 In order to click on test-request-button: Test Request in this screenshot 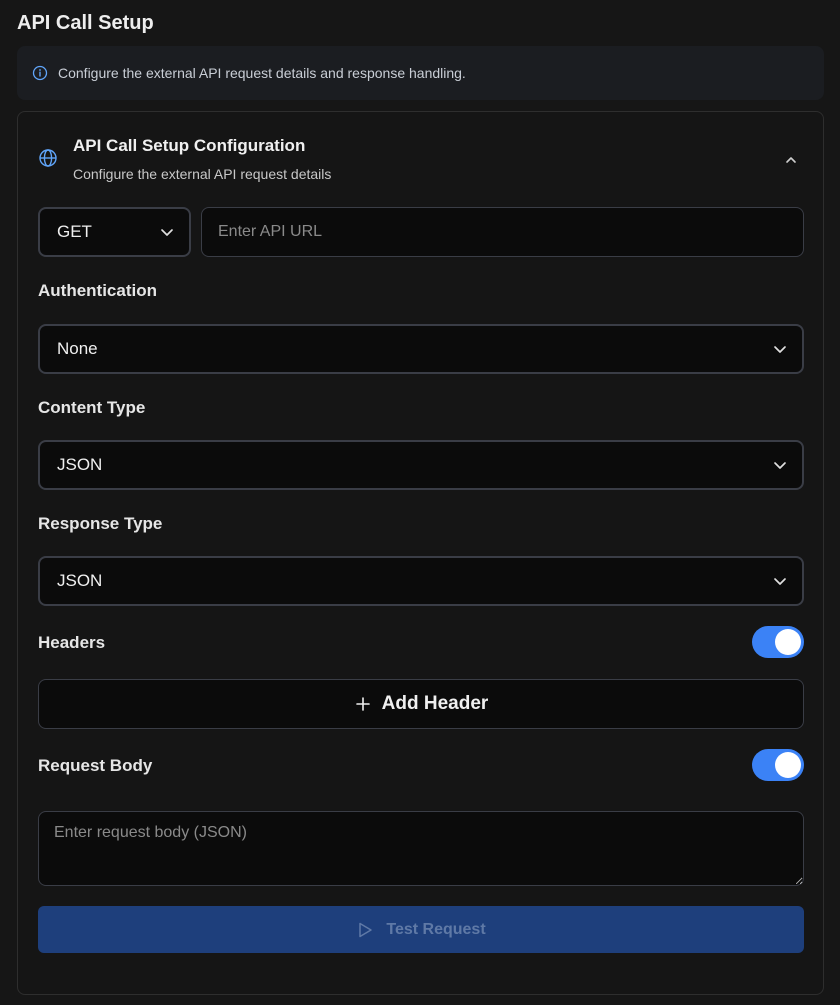, I will do `click(421, 929)`.